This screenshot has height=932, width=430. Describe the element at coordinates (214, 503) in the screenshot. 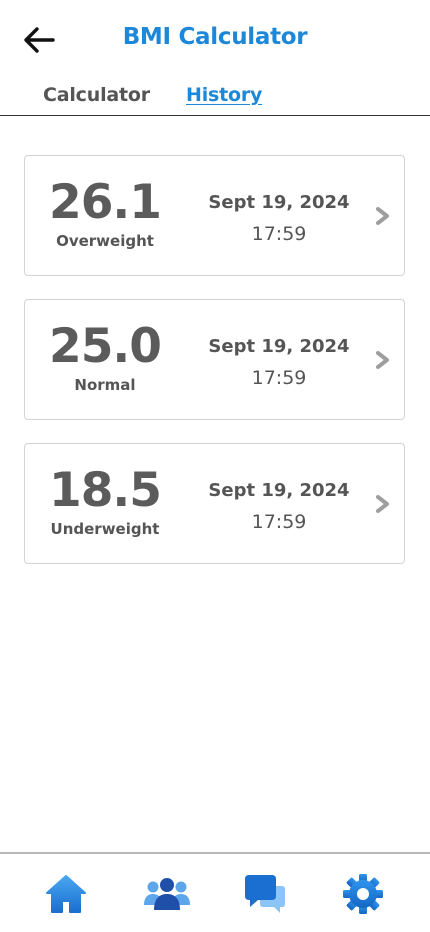

I see `history-card: 18.5 Underweight Sept 19, 2024 17:59` at that location.